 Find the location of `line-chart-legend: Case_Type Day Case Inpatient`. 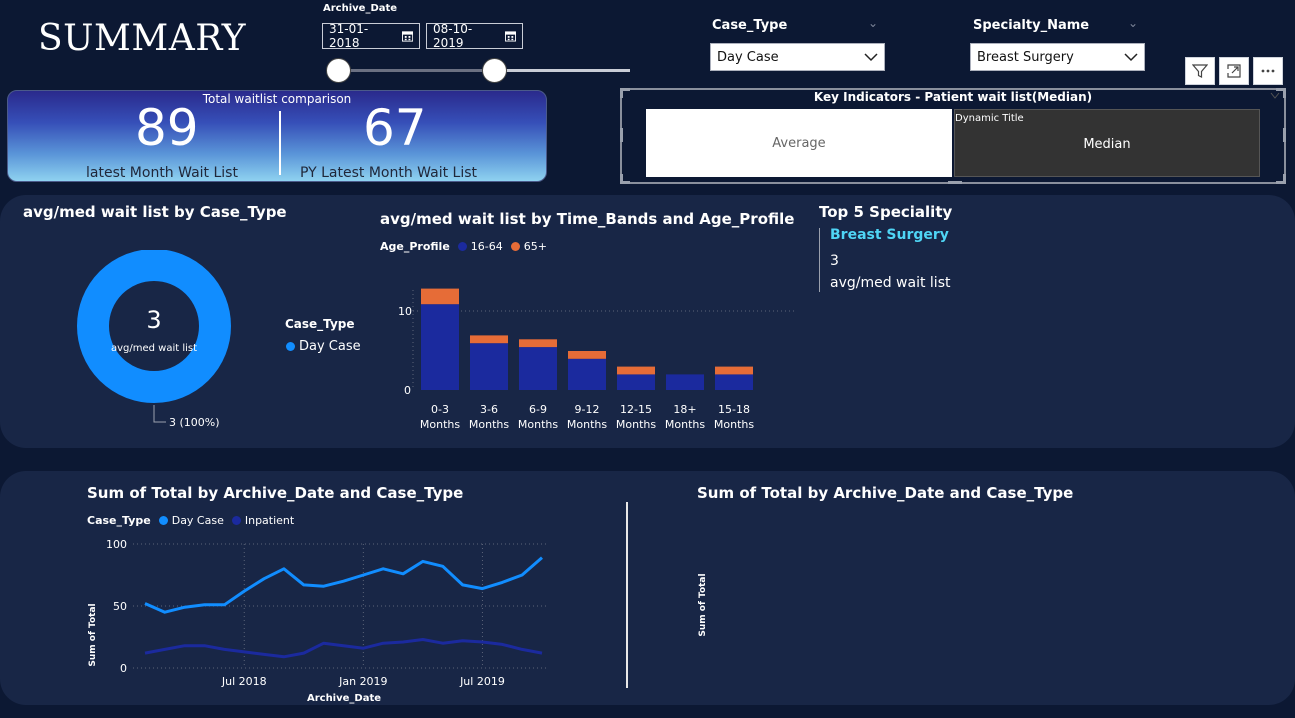

line-chart-legend: Case_Type Day Case Inpatient is located at coordinates (190, 520).